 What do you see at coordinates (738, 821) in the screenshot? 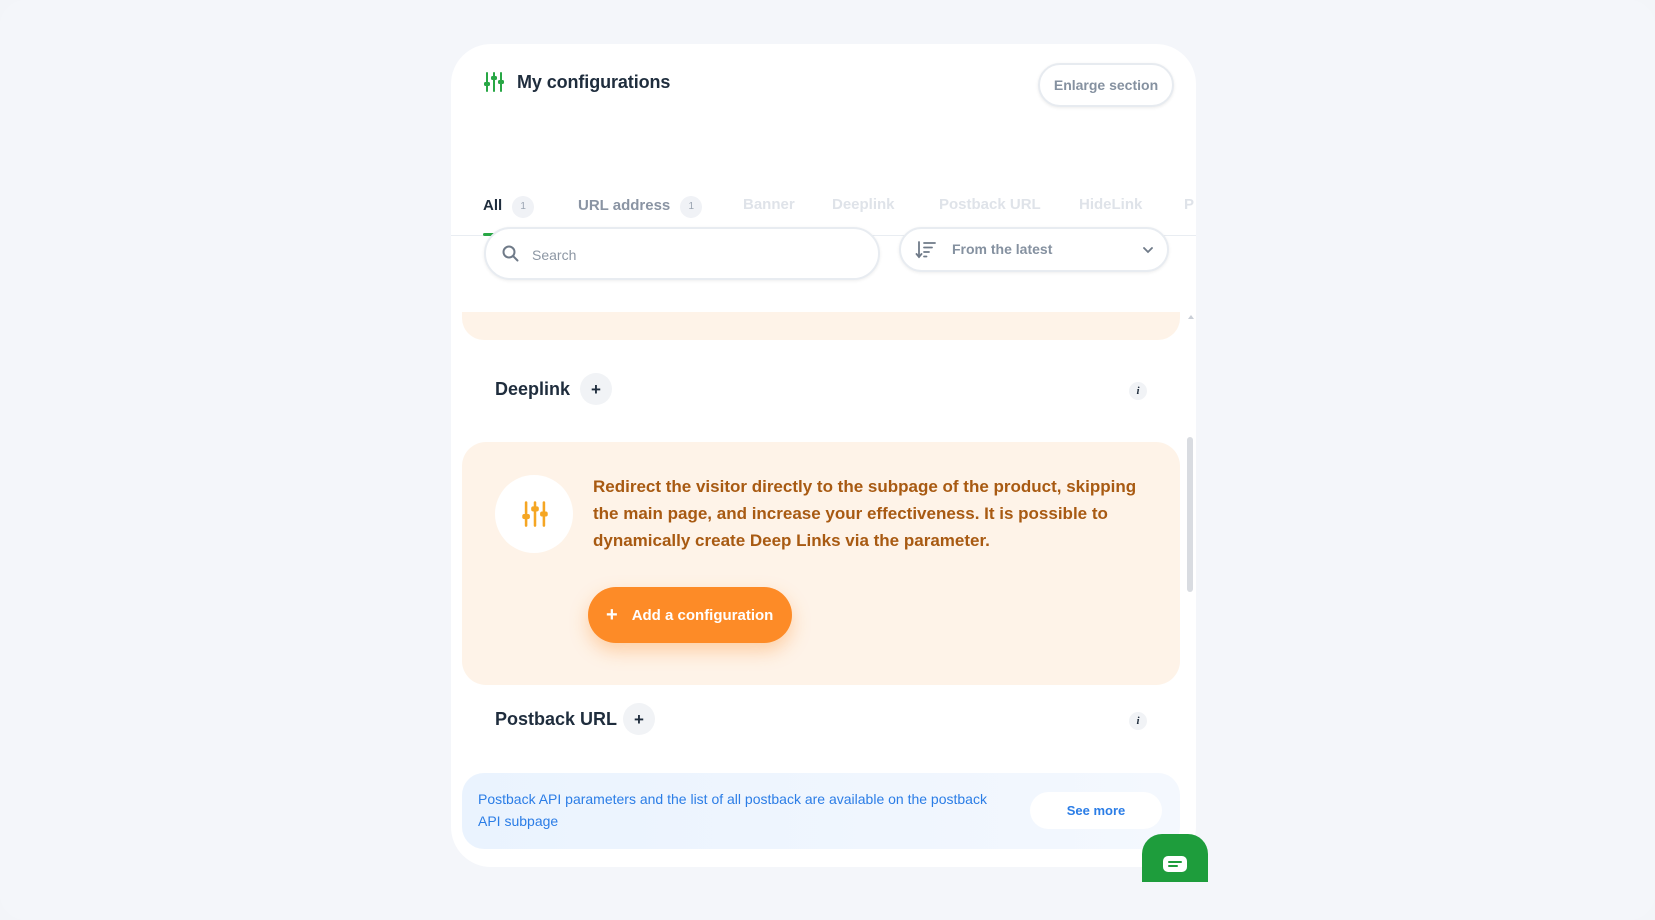
I see `api-subpage-link: API subpage` at bounding box center [738, 821].